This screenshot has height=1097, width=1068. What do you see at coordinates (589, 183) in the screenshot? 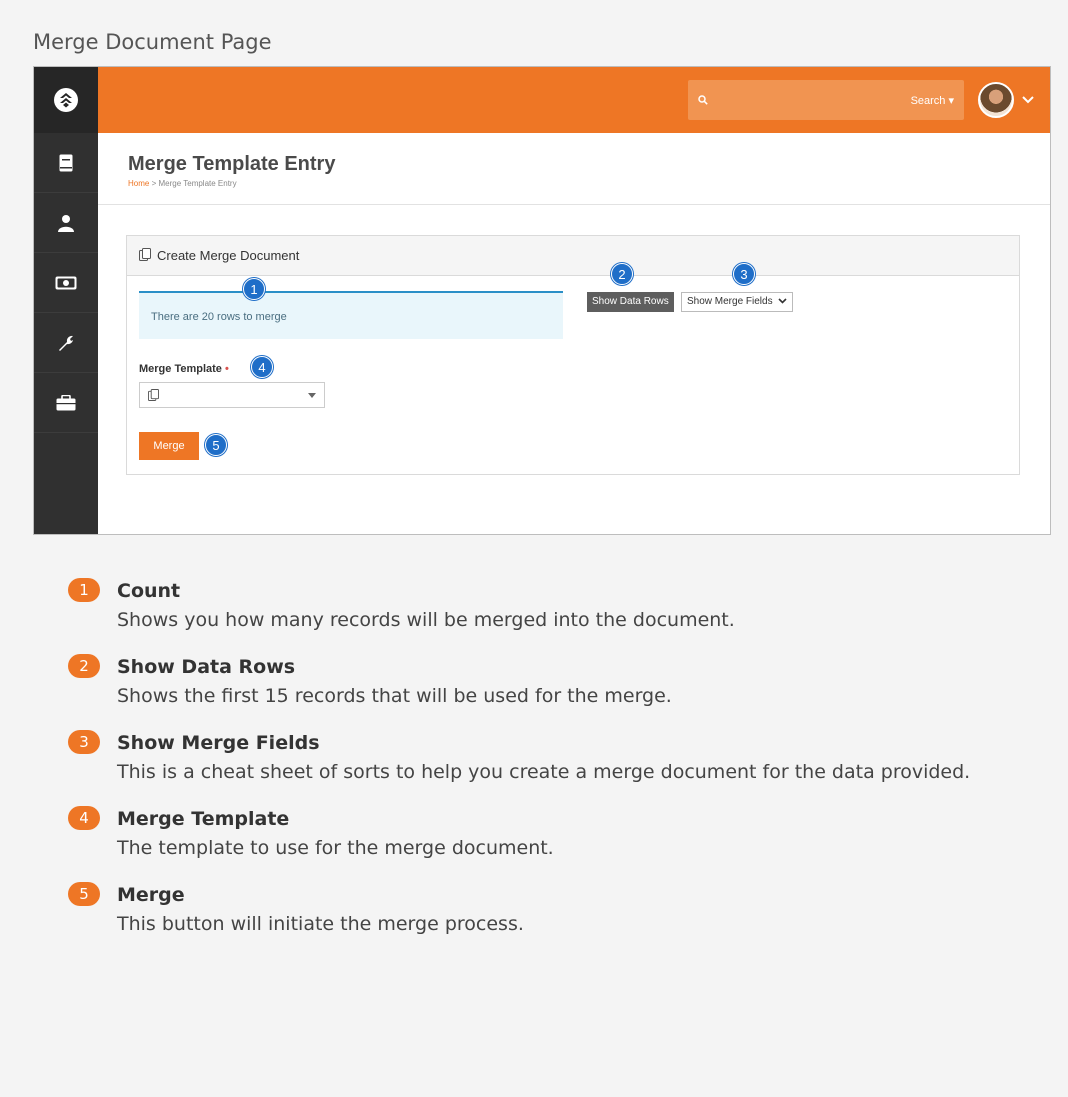
I see `breadcrumb: Home > Merge Template Entry` at bounding box center [589, 183].